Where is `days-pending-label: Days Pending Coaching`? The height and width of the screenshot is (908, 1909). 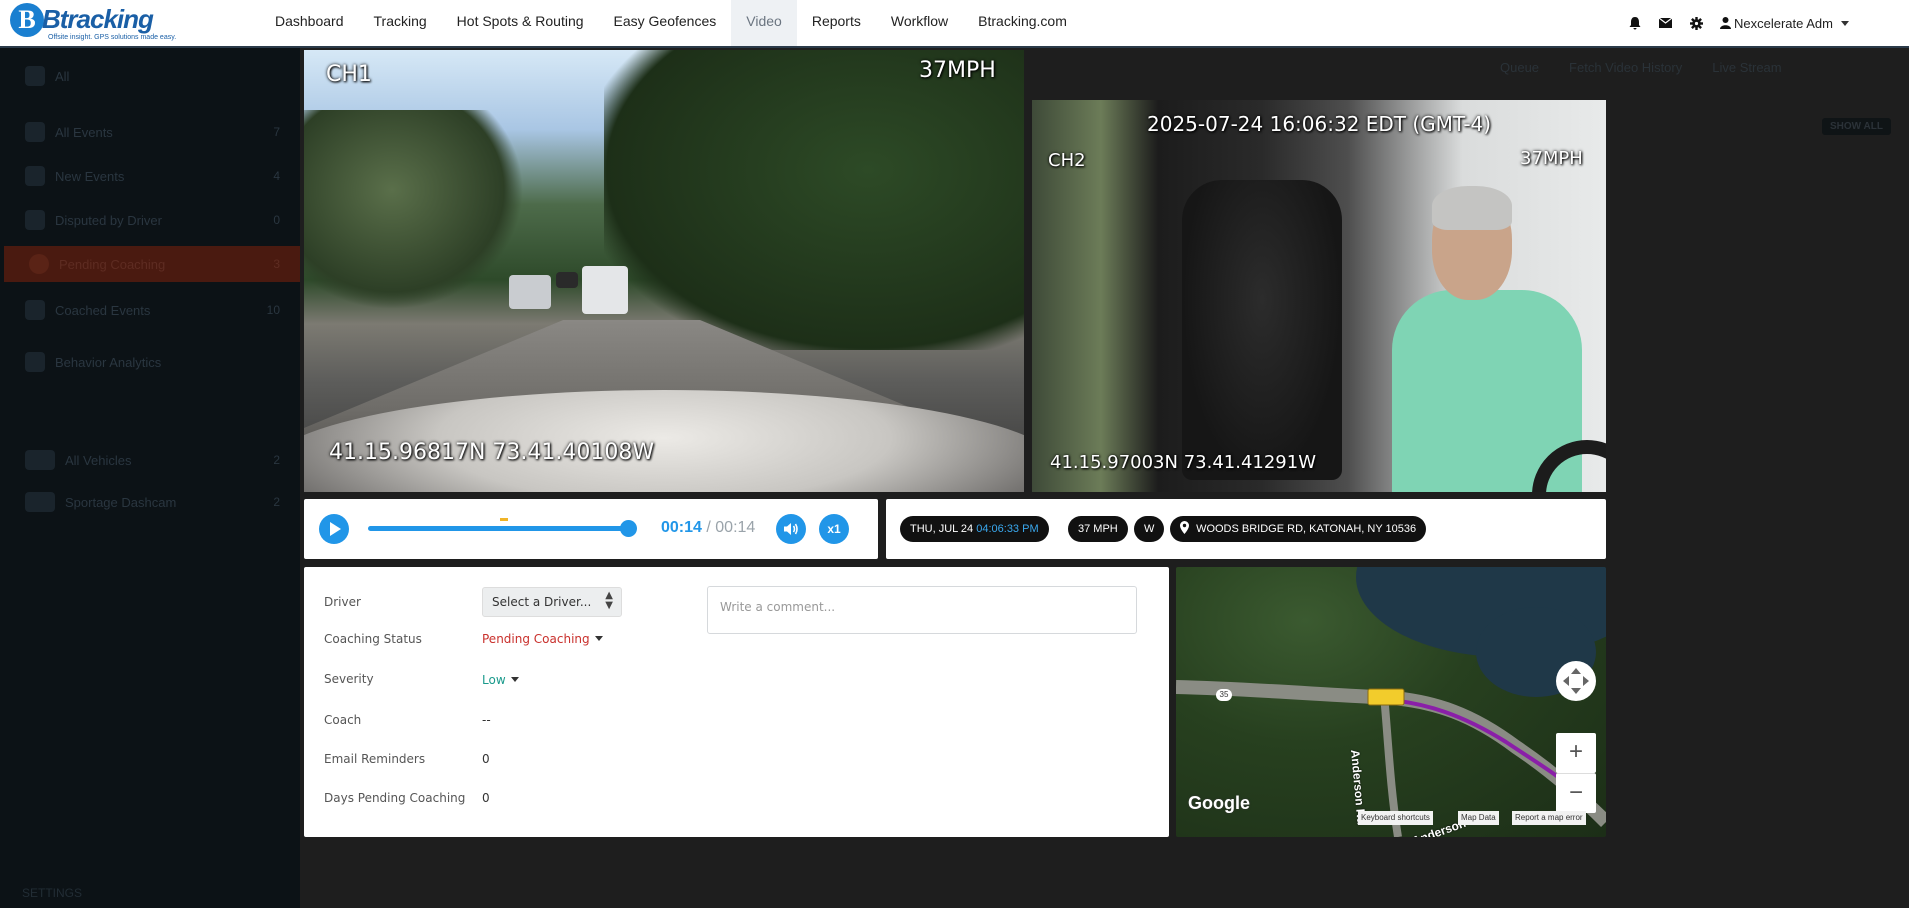
days-pending-label: Days Pending Coaching is located at coordinates (395, 798).